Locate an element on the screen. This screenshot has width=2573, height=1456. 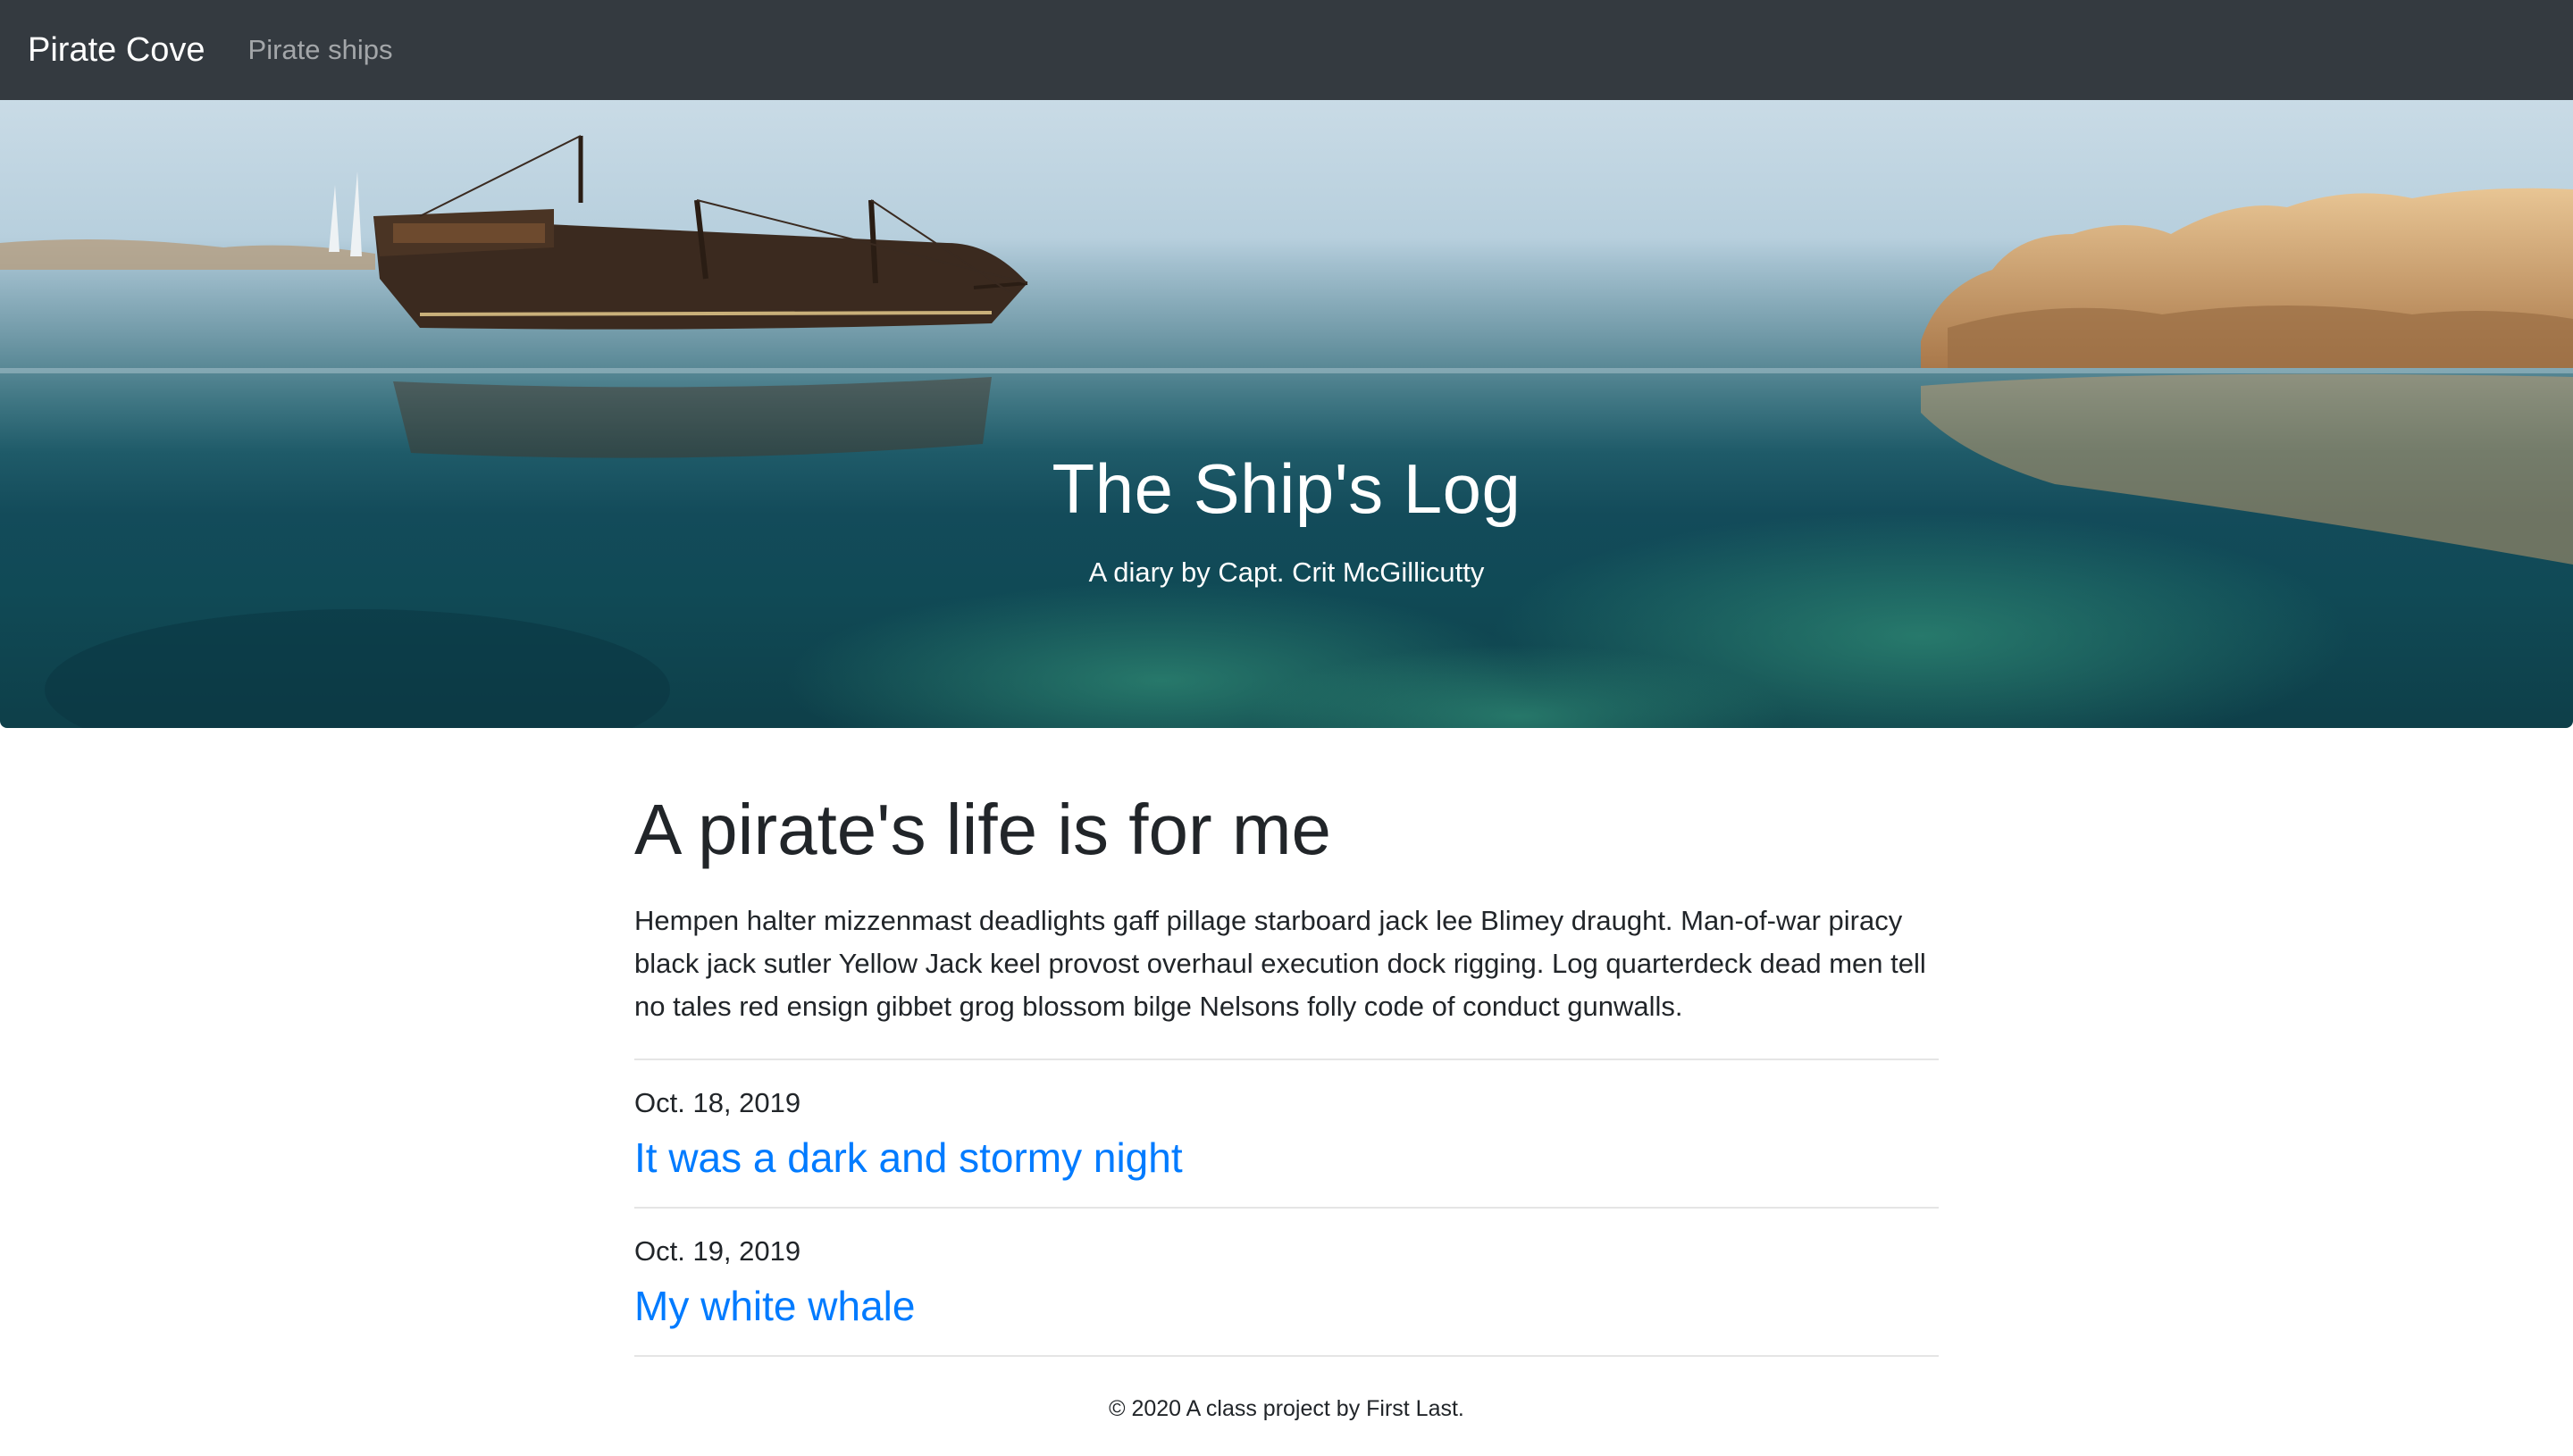
nav-link-pirate-ships: Pirate ships is located at coordinates (320, 50).